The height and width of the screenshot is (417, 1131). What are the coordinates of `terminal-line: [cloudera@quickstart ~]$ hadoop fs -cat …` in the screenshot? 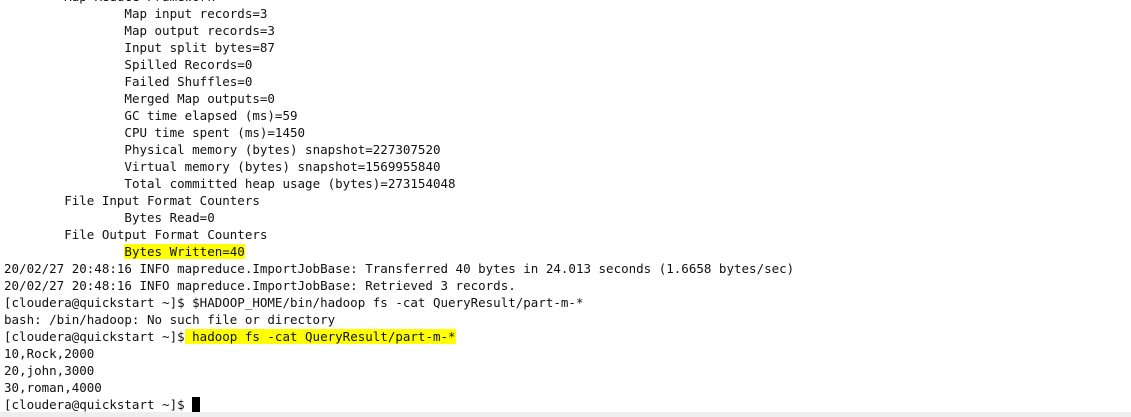 It's located at (399, 336).